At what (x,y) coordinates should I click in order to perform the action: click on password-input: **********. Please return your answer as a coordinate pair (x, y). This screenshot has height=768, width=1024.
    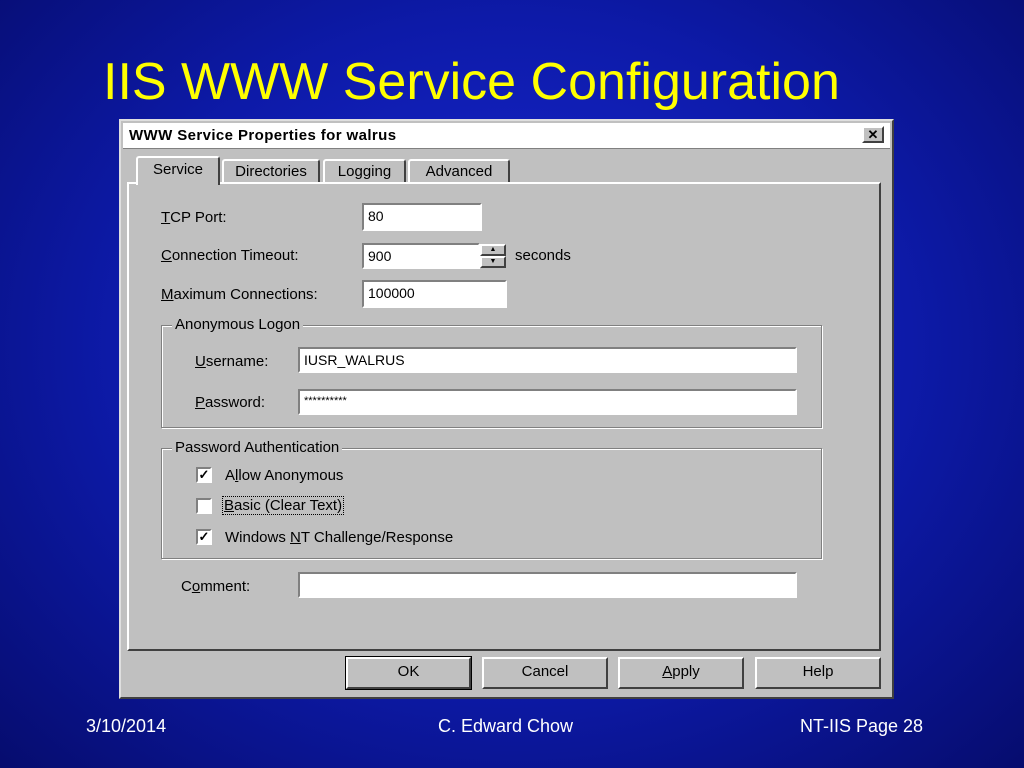
    Looking at the image, I should click on (547, 402).